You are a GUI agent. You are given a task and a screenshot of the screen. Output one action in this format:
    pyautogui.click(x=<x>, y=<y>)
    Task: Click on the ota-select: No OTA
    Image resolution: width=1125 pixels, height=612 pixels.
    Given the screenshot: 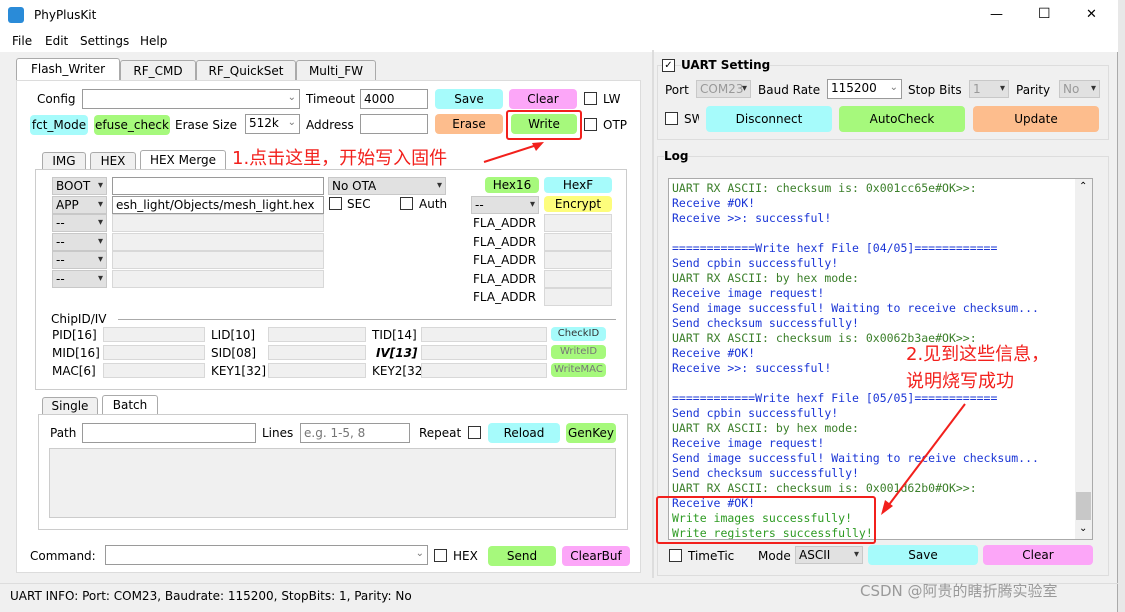 What is the action you would take?
    pyautogui.click(x=387, y=186)
    